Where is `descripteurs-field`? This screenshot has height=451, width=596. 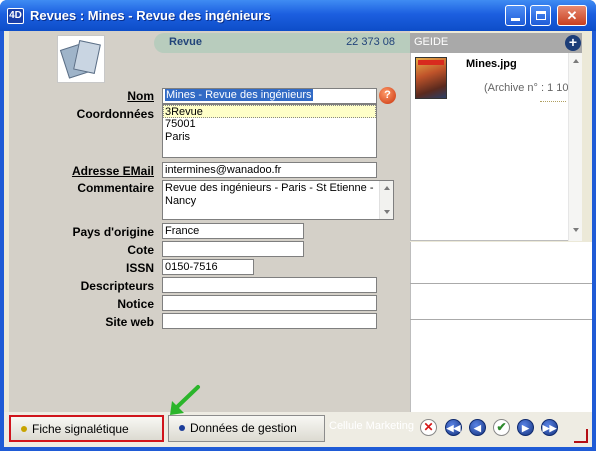 descripteurs-field is located at coordinates (269, 285).